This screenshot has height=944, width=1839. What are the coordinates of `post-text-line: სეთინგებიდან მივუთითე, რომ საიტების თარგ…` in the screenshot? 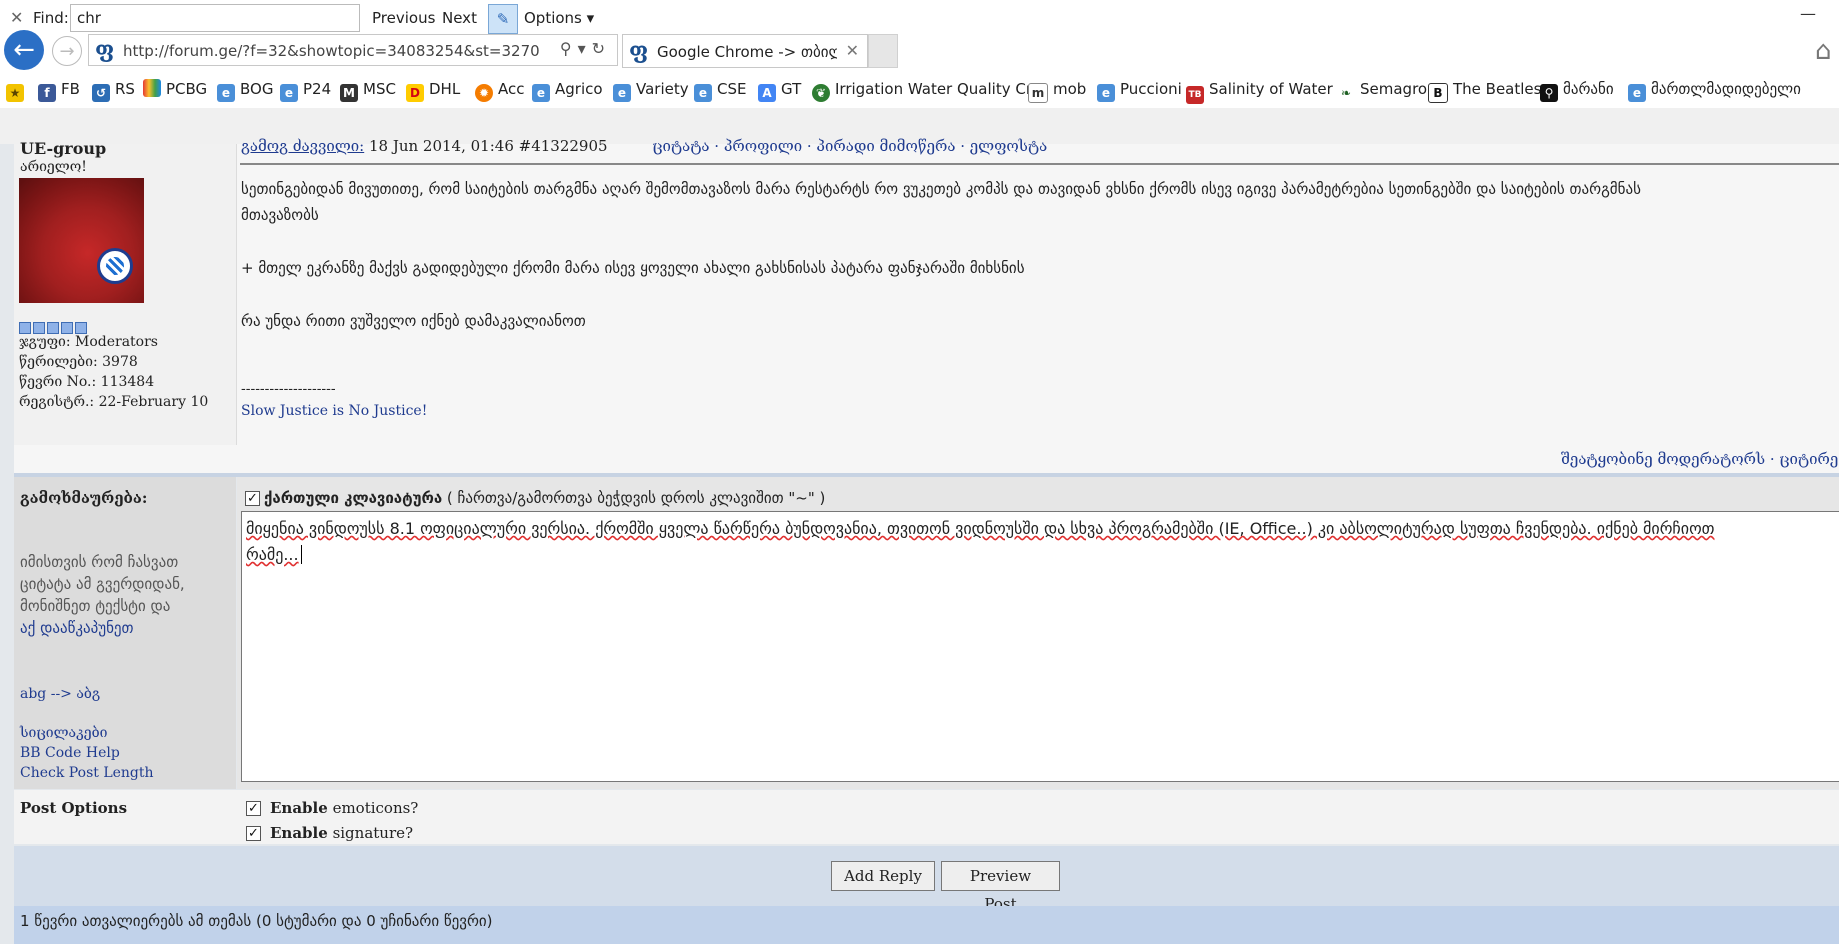 It's located at (941, 189).